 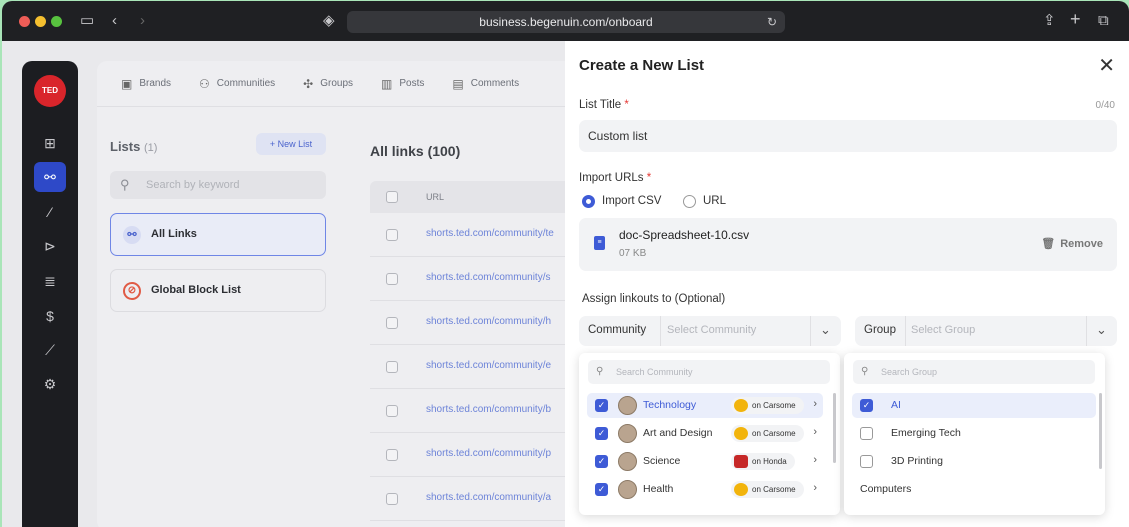 What do you see at coordinates (155, 83) in the screenshot?
I see `tab-label: Brands` at bounding box center [155, 83].